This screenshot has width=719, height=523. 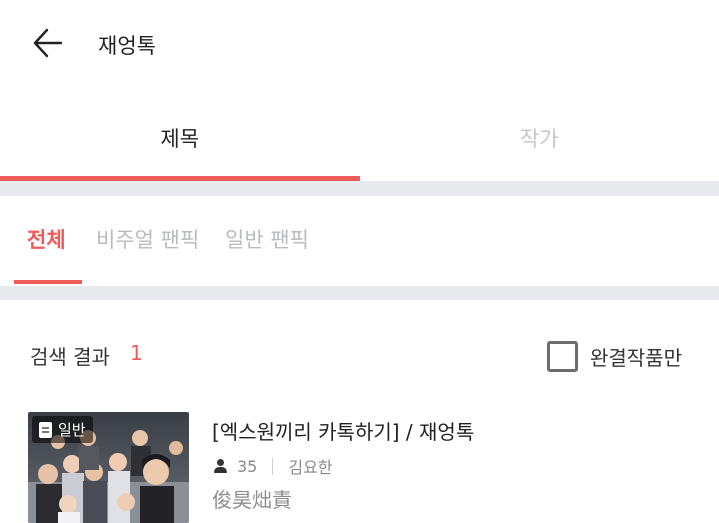 I want to click on document-icon, so click(x=45, y=429).